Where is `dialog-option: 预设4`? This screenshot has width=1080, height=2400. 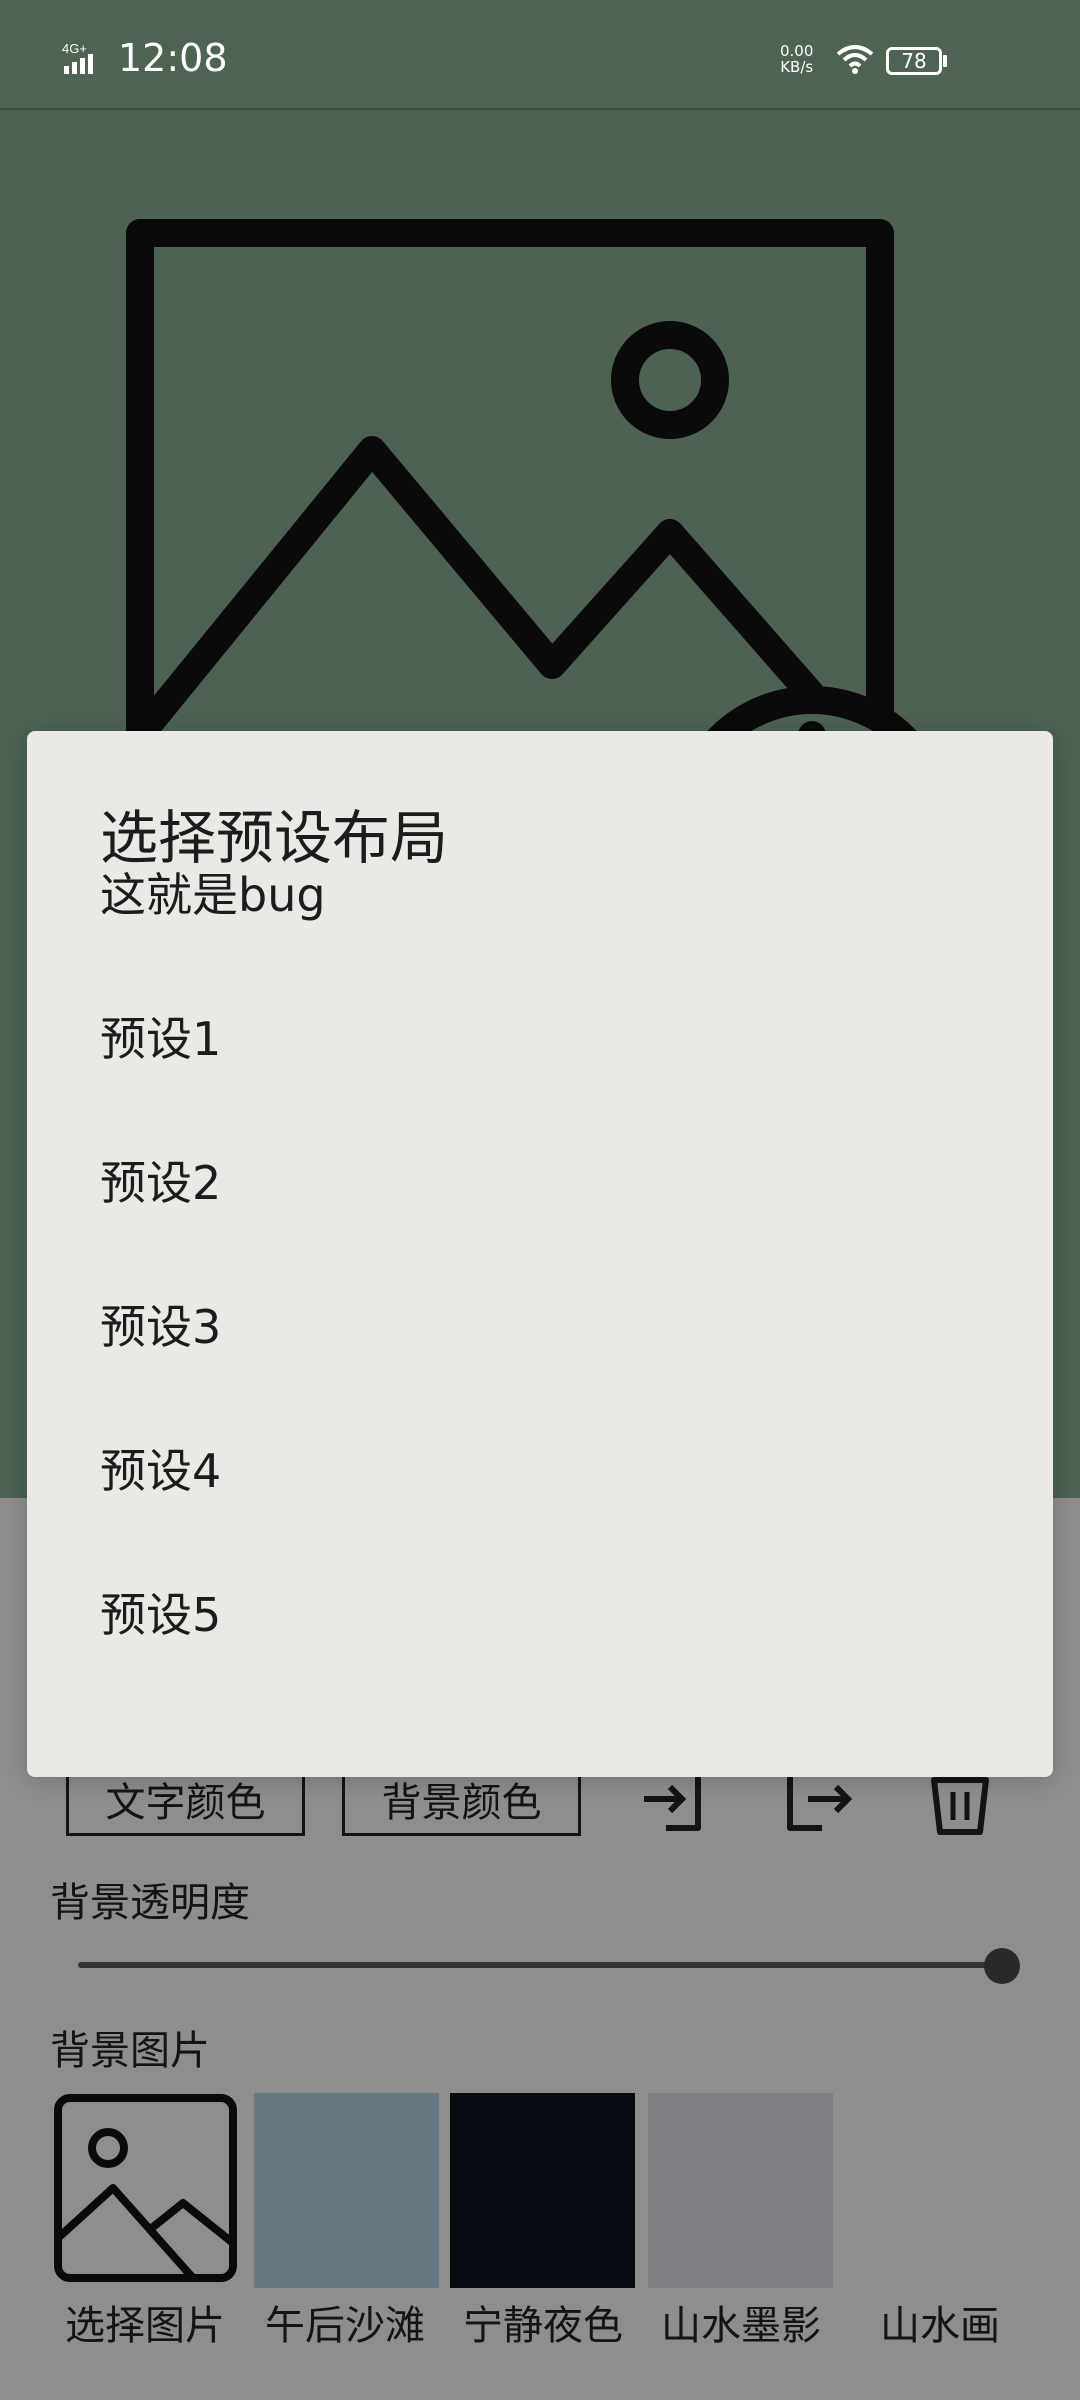
dialog-option: 预设4 is located at coordinates (540, 1468).